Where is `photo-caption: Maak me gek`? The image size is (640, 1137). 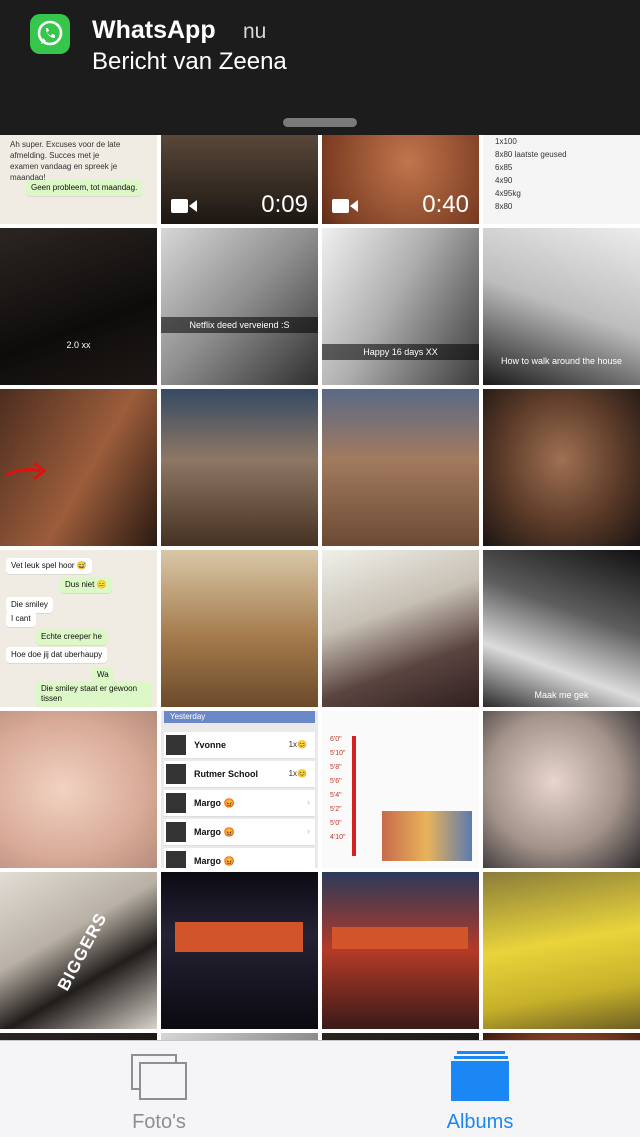
photo-caption: Maak me gek is located at coordinates (561, 695).